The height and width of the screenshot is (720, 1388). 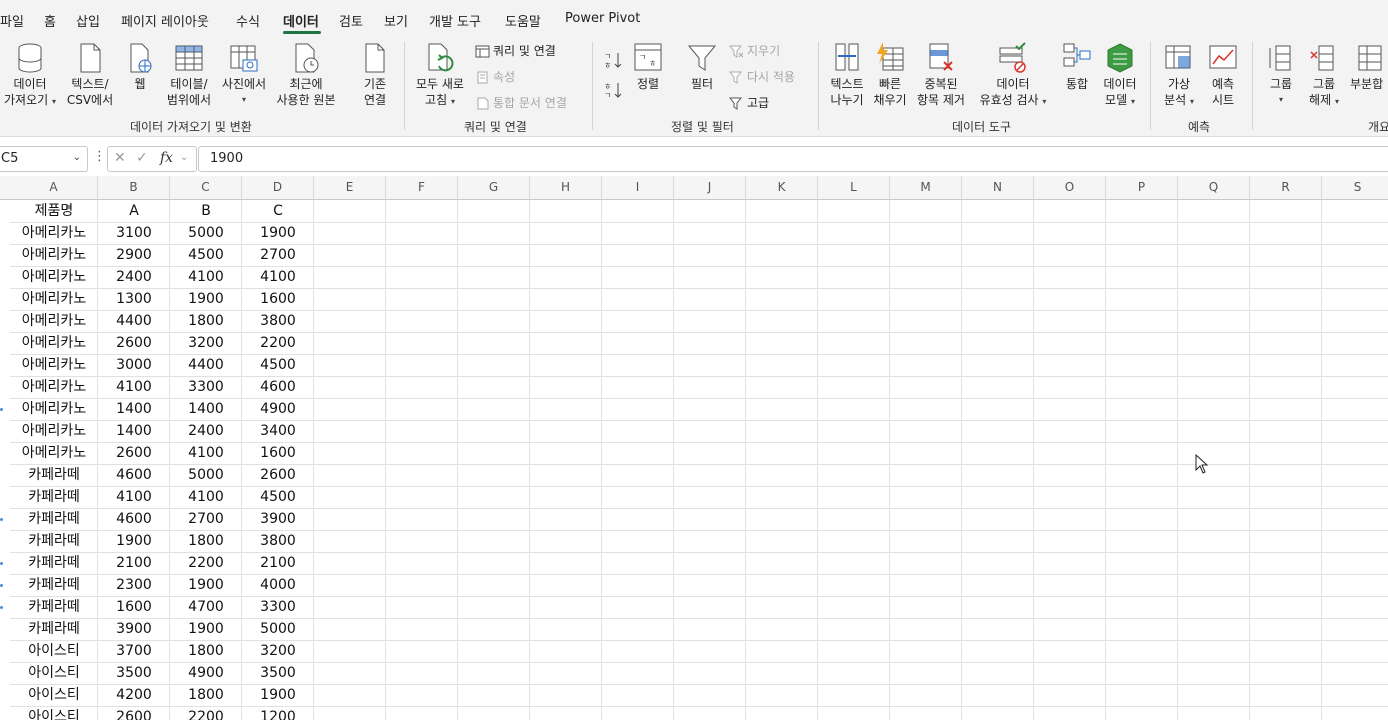 What do you see at coordinates (1214, 187) in the screenshot?
I see `column-header-q: Q` at bounding box center [1214, 187].